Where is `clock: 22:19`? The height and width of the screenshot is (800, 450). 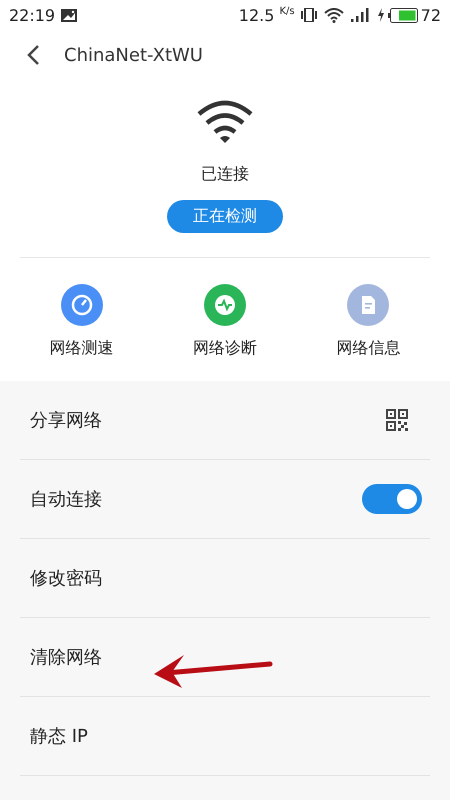
clock: 22:19 is located at coordinates (32, 15).